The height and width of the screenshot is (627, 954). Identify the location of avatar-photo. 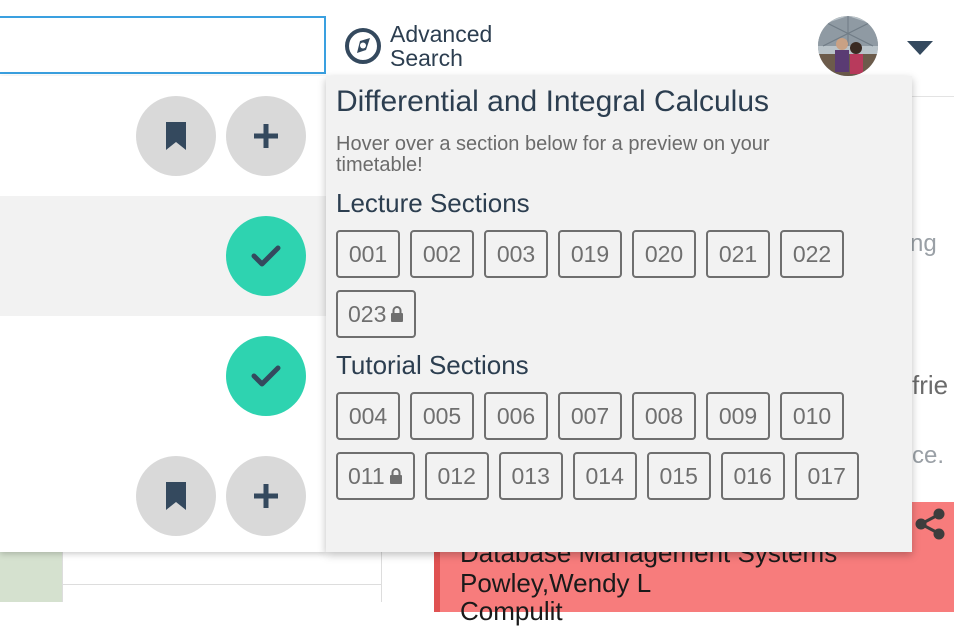
(848, 46).